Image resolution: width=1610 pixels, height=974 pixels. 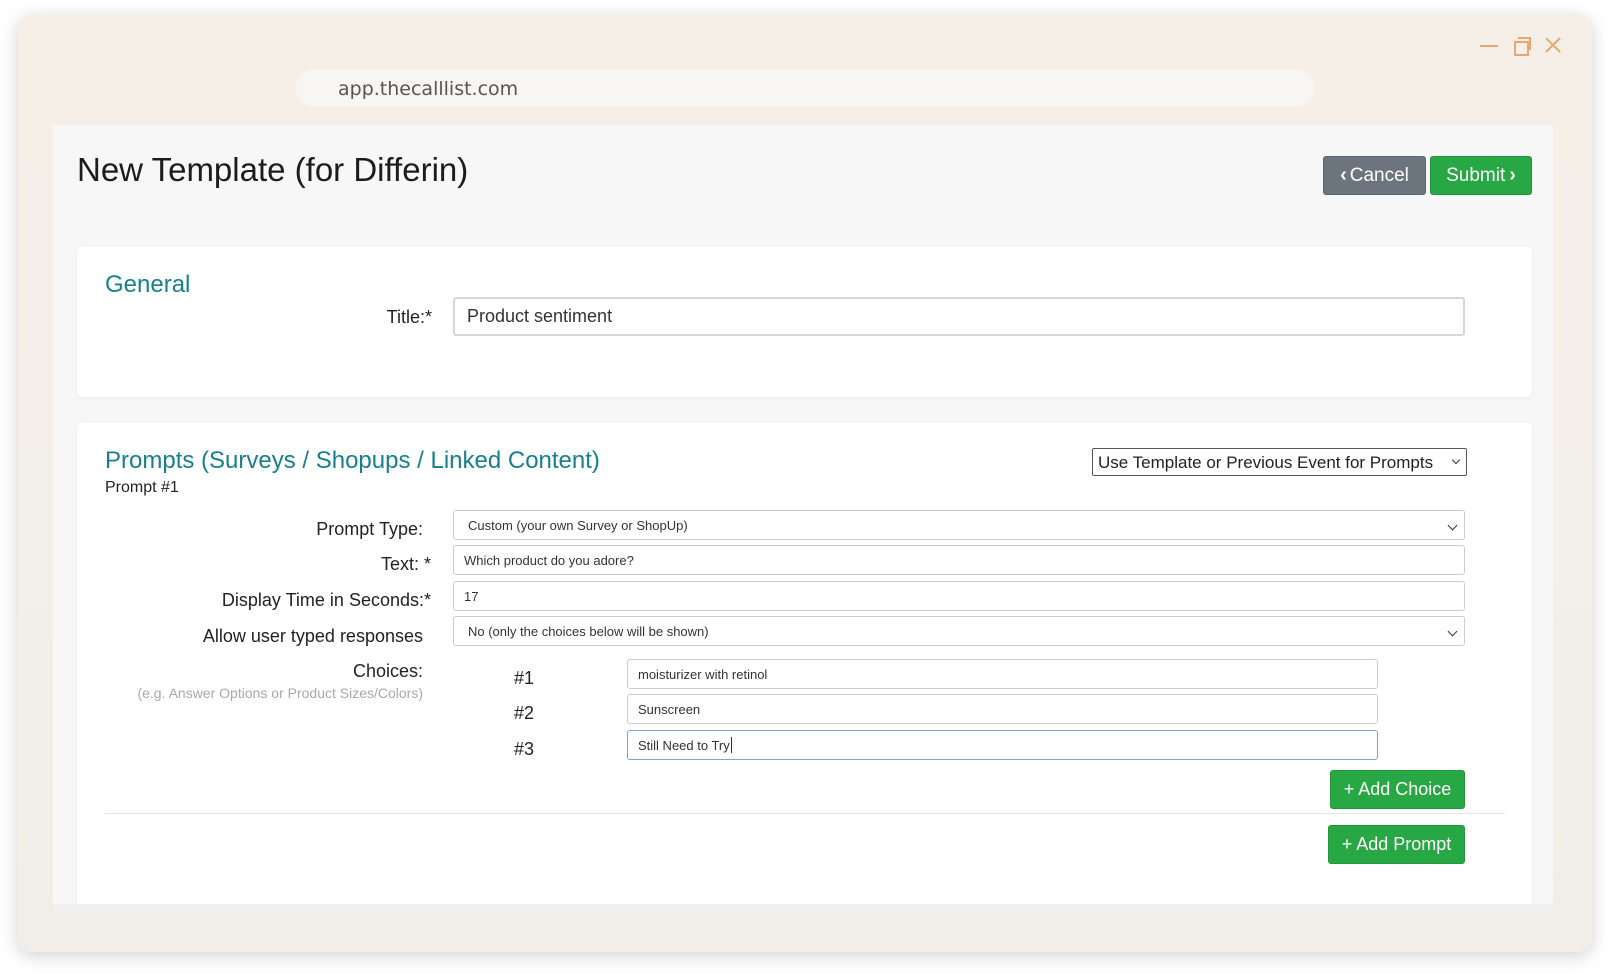 I want to click on text-label: Text: *, so click(x=405, y=564).